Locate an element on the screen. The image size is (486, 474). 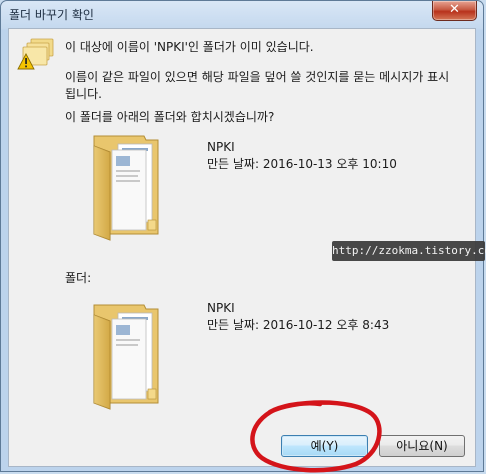
source-folder-icon is located at coordinates (124, 187).